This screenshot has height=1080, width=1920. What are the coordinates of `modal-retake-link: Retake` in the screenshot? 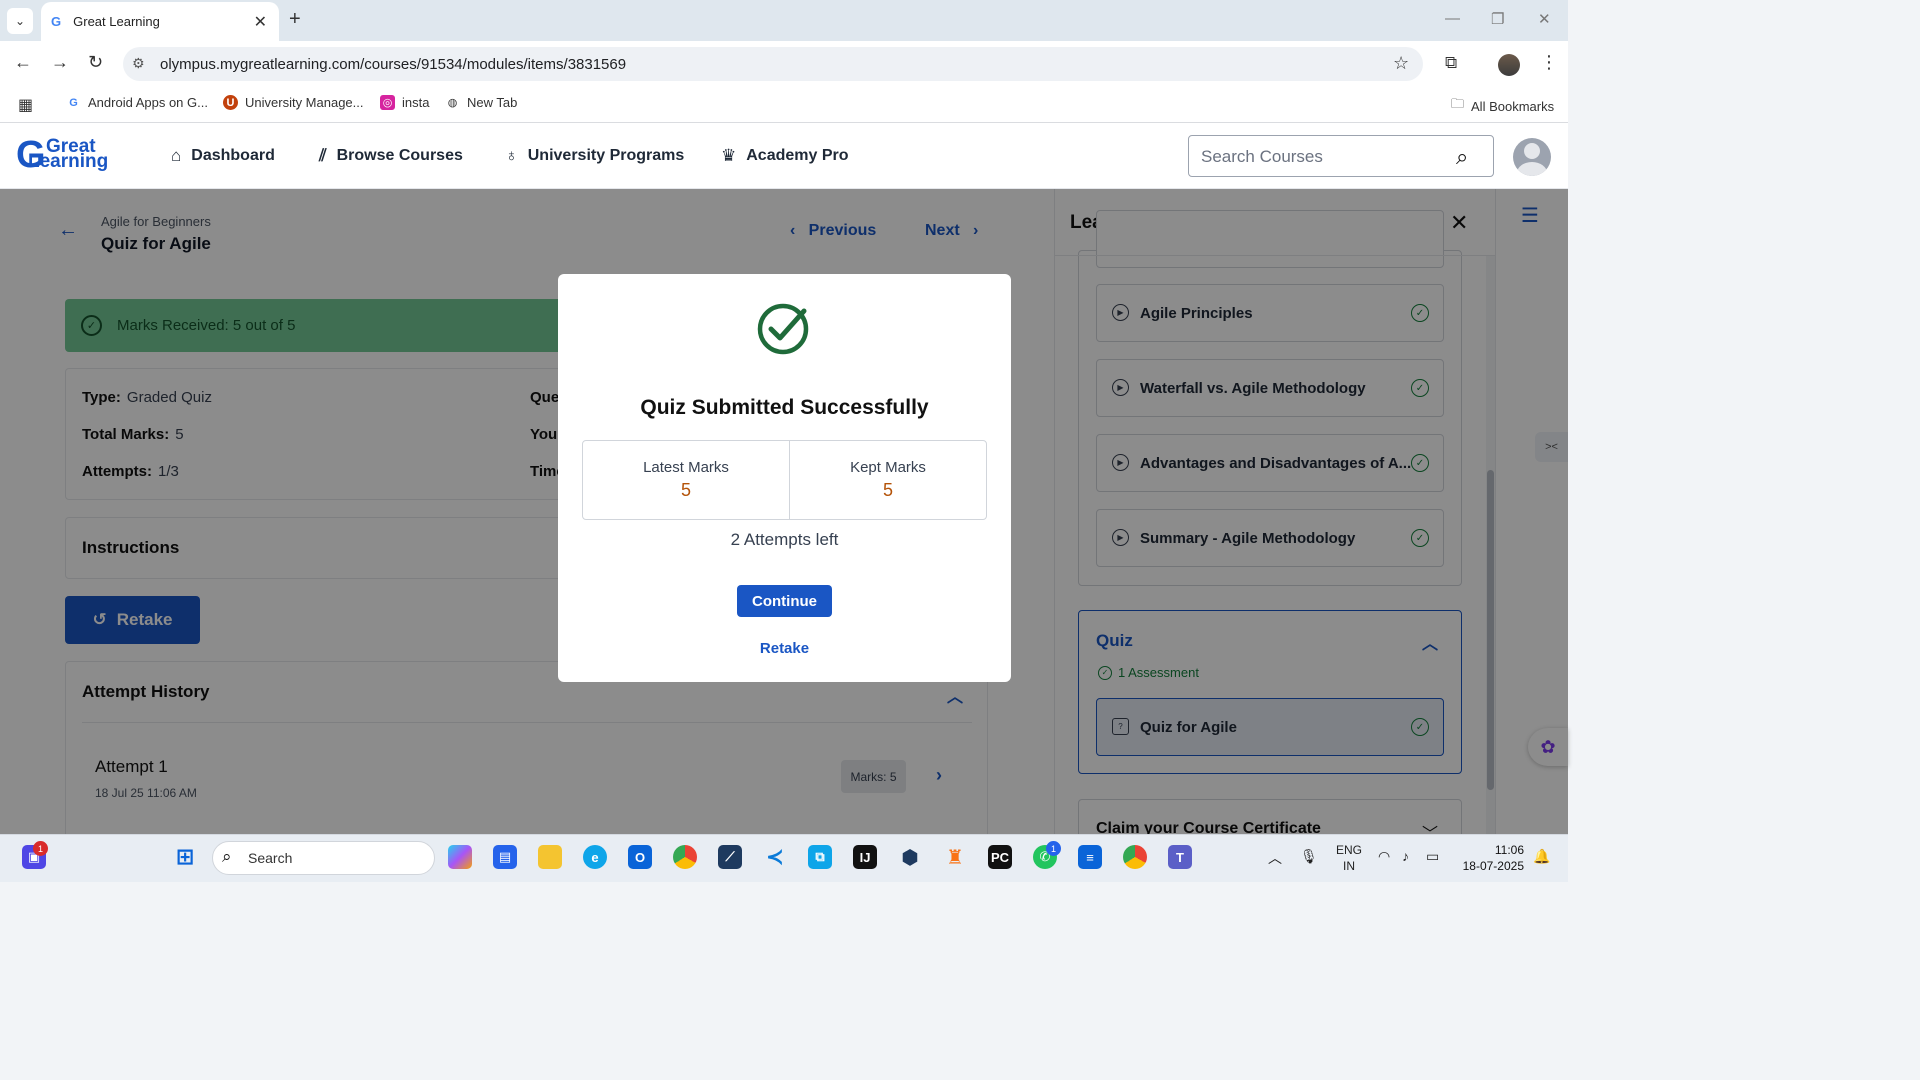 It's located at (784, 648).